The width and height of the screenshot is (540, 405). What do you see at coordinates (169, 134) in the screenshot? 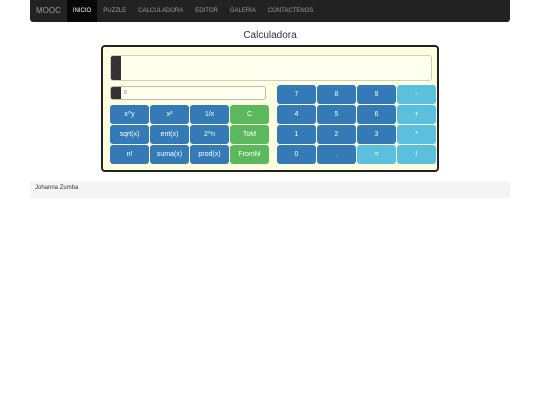
I see `integer-button: ent(x)` at bounding box center [169, 134].